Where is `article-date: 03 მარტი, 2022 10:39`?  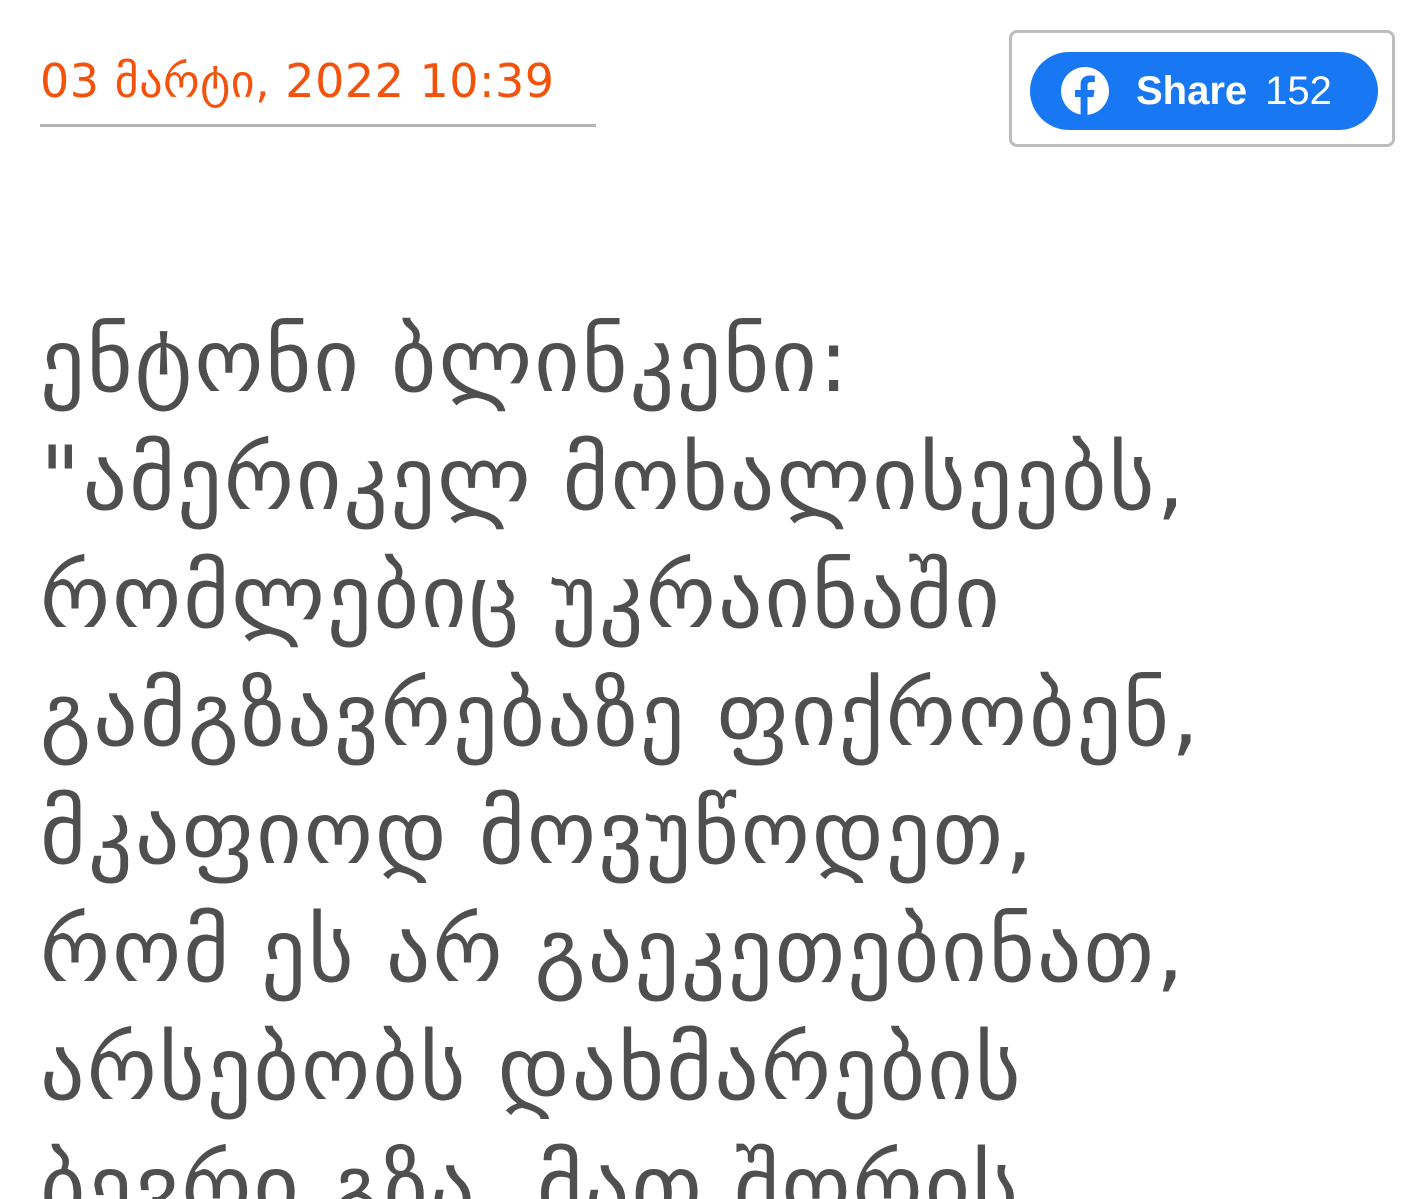
article-date: 03 მარტი, 2022 10:39 is located at coordinates (297, 81).